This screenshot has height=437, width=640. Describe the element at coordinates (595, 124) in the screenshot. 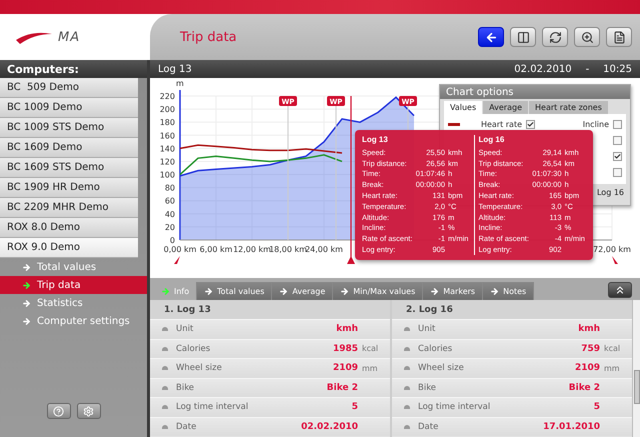

I see `option-label: Incline` at that location.